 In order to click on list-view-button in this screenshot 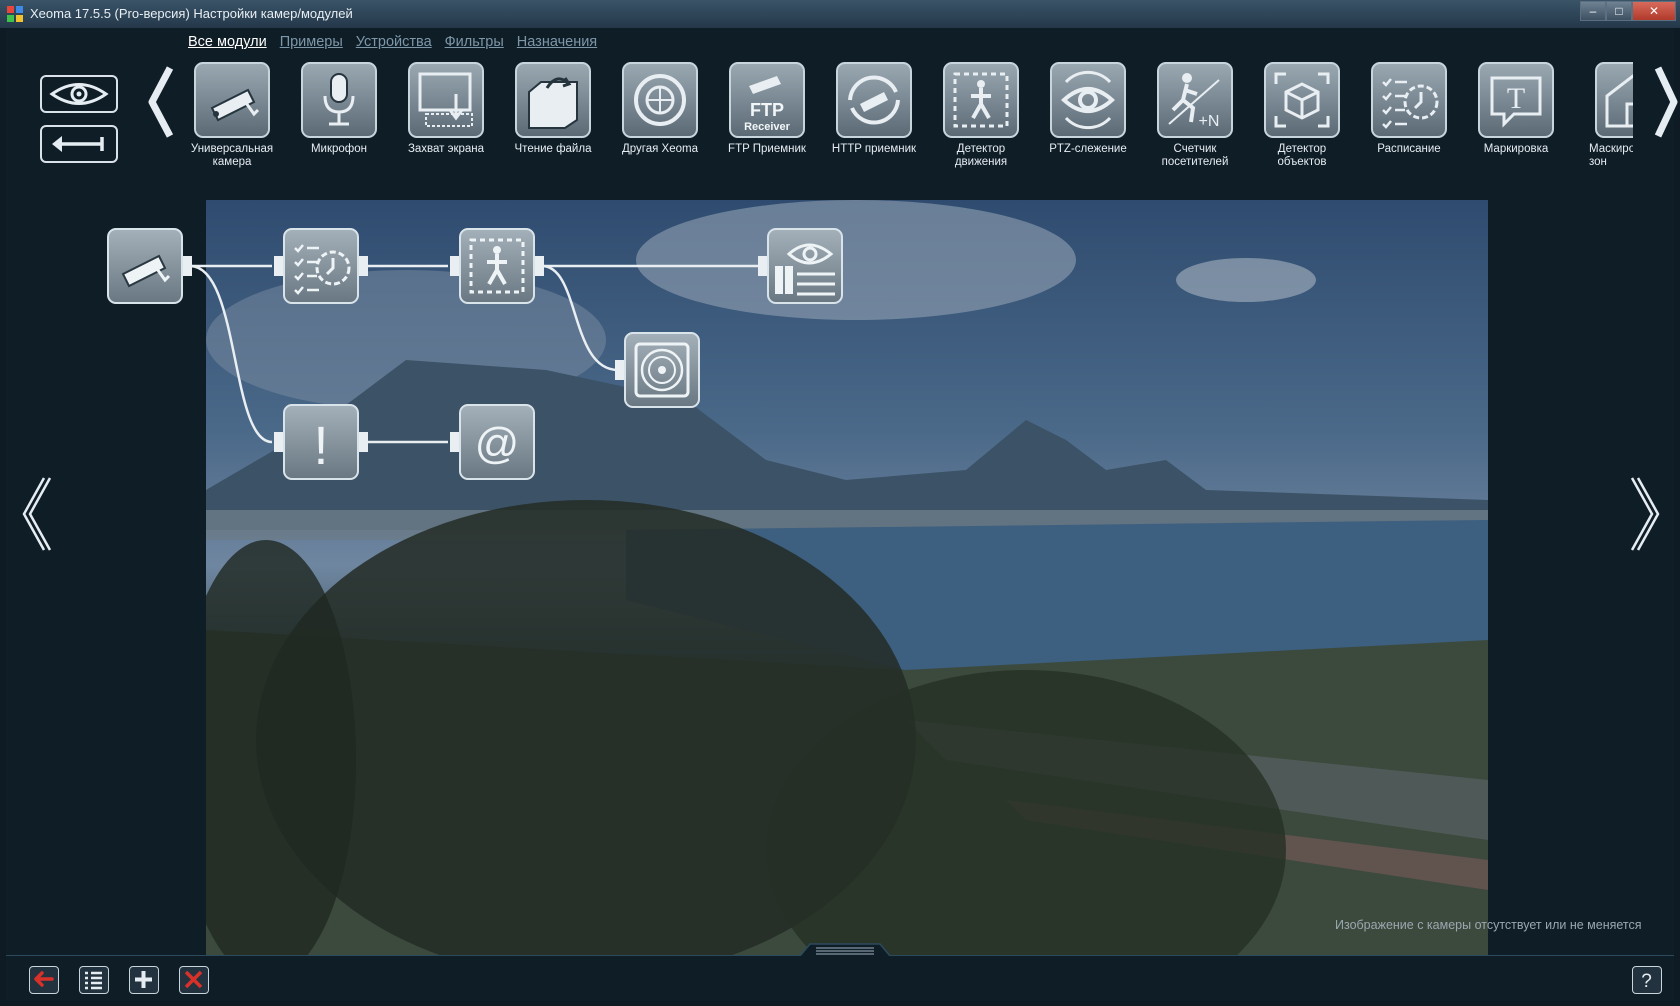, I will do `click(94, 980)`.